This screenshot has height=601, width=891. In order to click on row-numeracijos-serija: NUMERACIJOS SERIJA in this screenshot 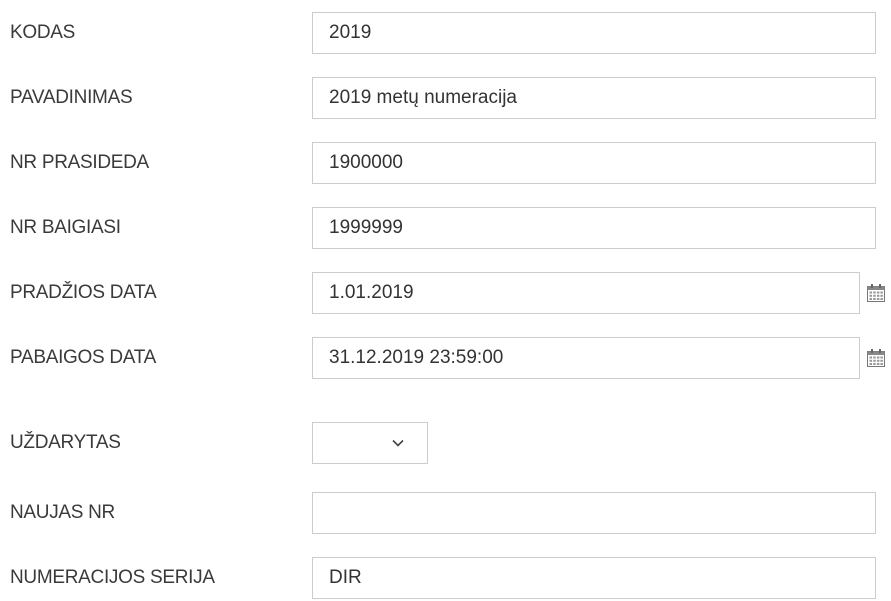, I will do `click(445, 579)`.